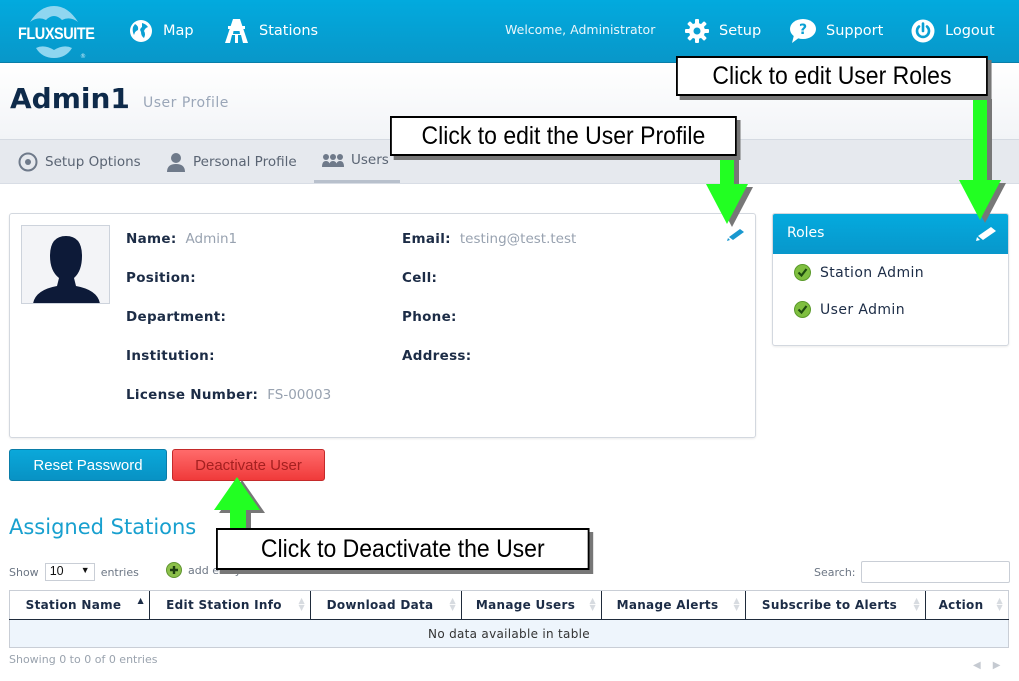  I want to click on table-info: Showing 0 to 0 of 0 entries, so click(83, 659).